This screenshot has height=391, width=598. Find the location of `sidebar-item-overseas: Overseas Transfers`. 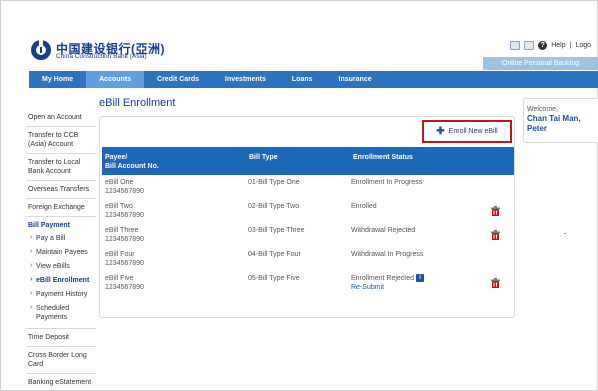

sidebar-item-overseas: Overseas Transfers is located at coordinates (61, 190).